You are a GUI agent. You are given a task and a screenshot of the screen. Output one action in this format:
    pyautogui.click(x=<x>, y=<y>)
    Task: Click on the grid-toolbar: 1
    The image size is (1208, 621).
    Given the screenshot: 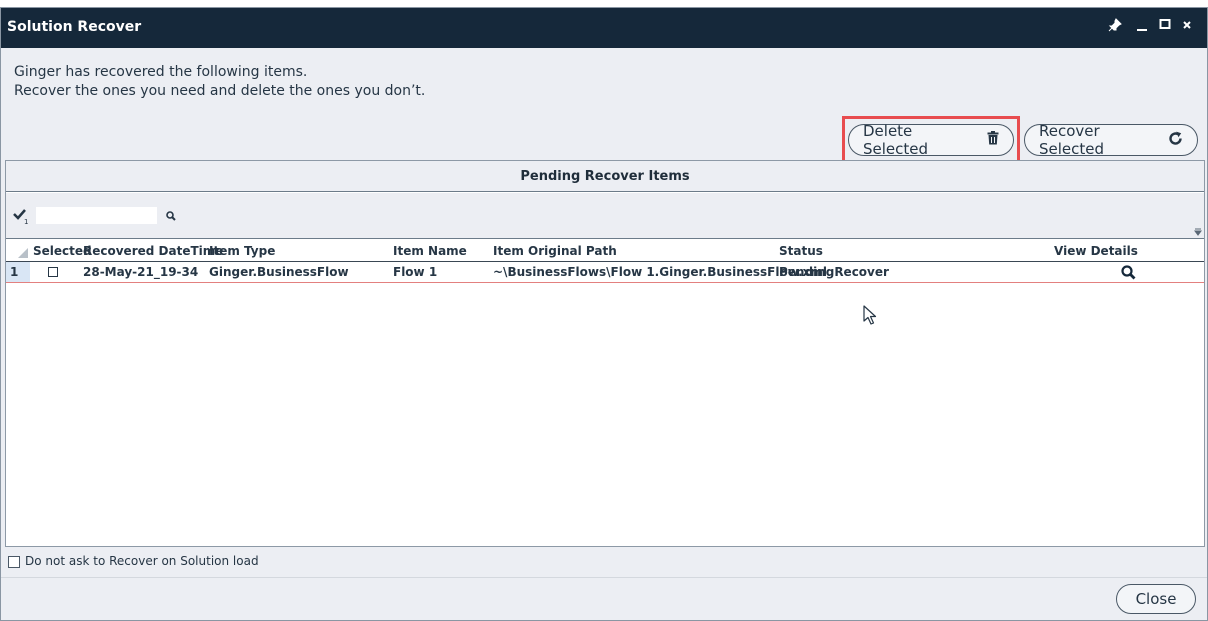 What is the action you would take?
    pyautogui.click(x=605, y=216)
    